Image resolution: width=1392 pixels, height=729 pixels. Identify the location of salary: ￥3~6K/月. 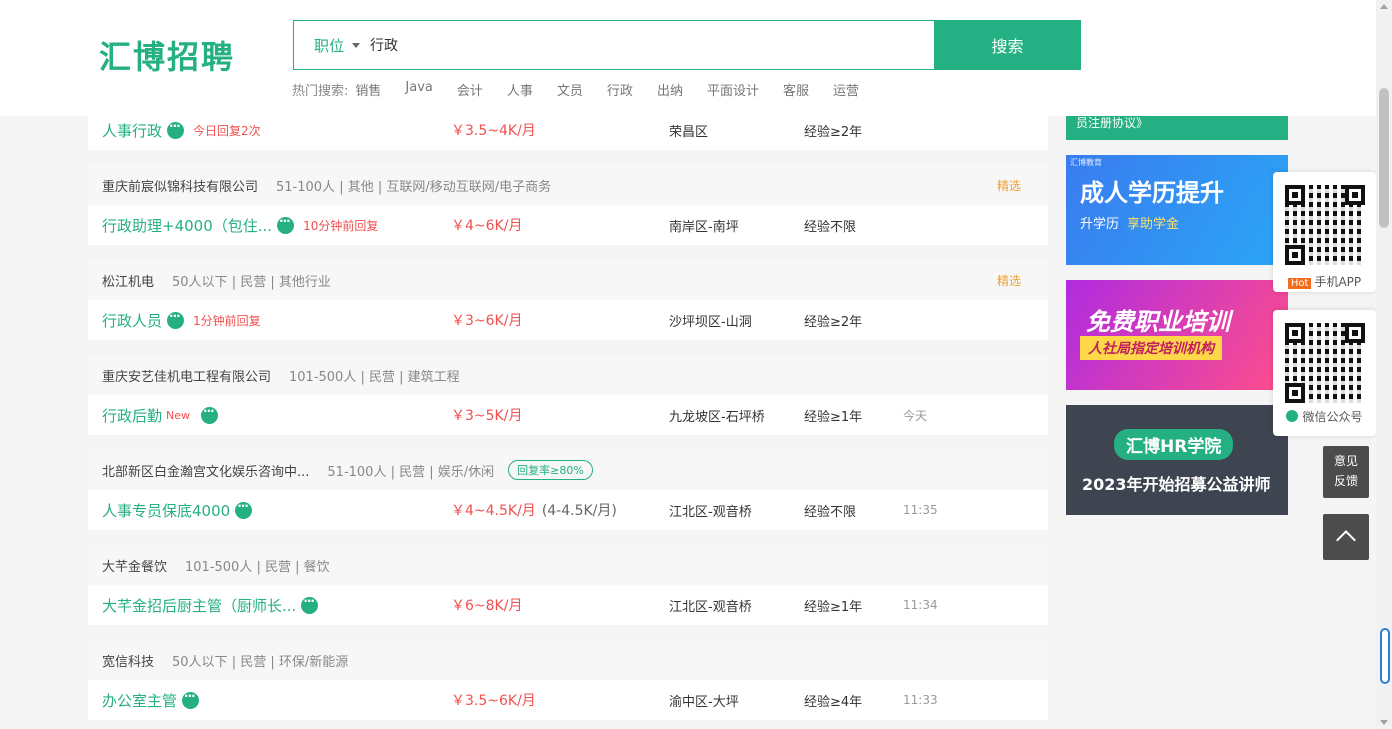
(487, 321).